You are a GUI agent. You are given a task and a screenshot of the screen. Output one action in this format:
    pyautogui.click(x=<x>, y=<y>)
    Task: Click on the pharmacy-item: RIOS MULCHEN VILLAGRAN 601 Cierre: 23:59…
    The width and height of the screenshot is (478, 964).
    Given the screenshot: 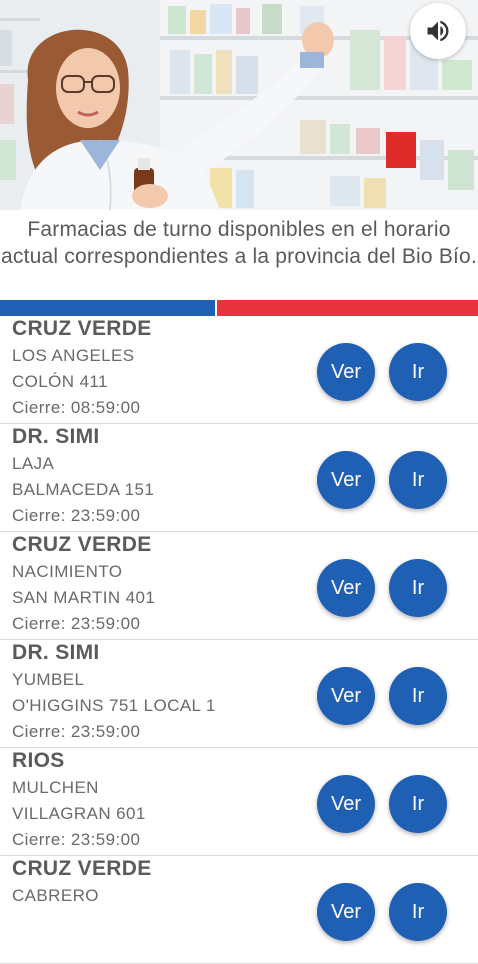 What is the action you would take?
    pyautogui.click(x=239, y=802)
    